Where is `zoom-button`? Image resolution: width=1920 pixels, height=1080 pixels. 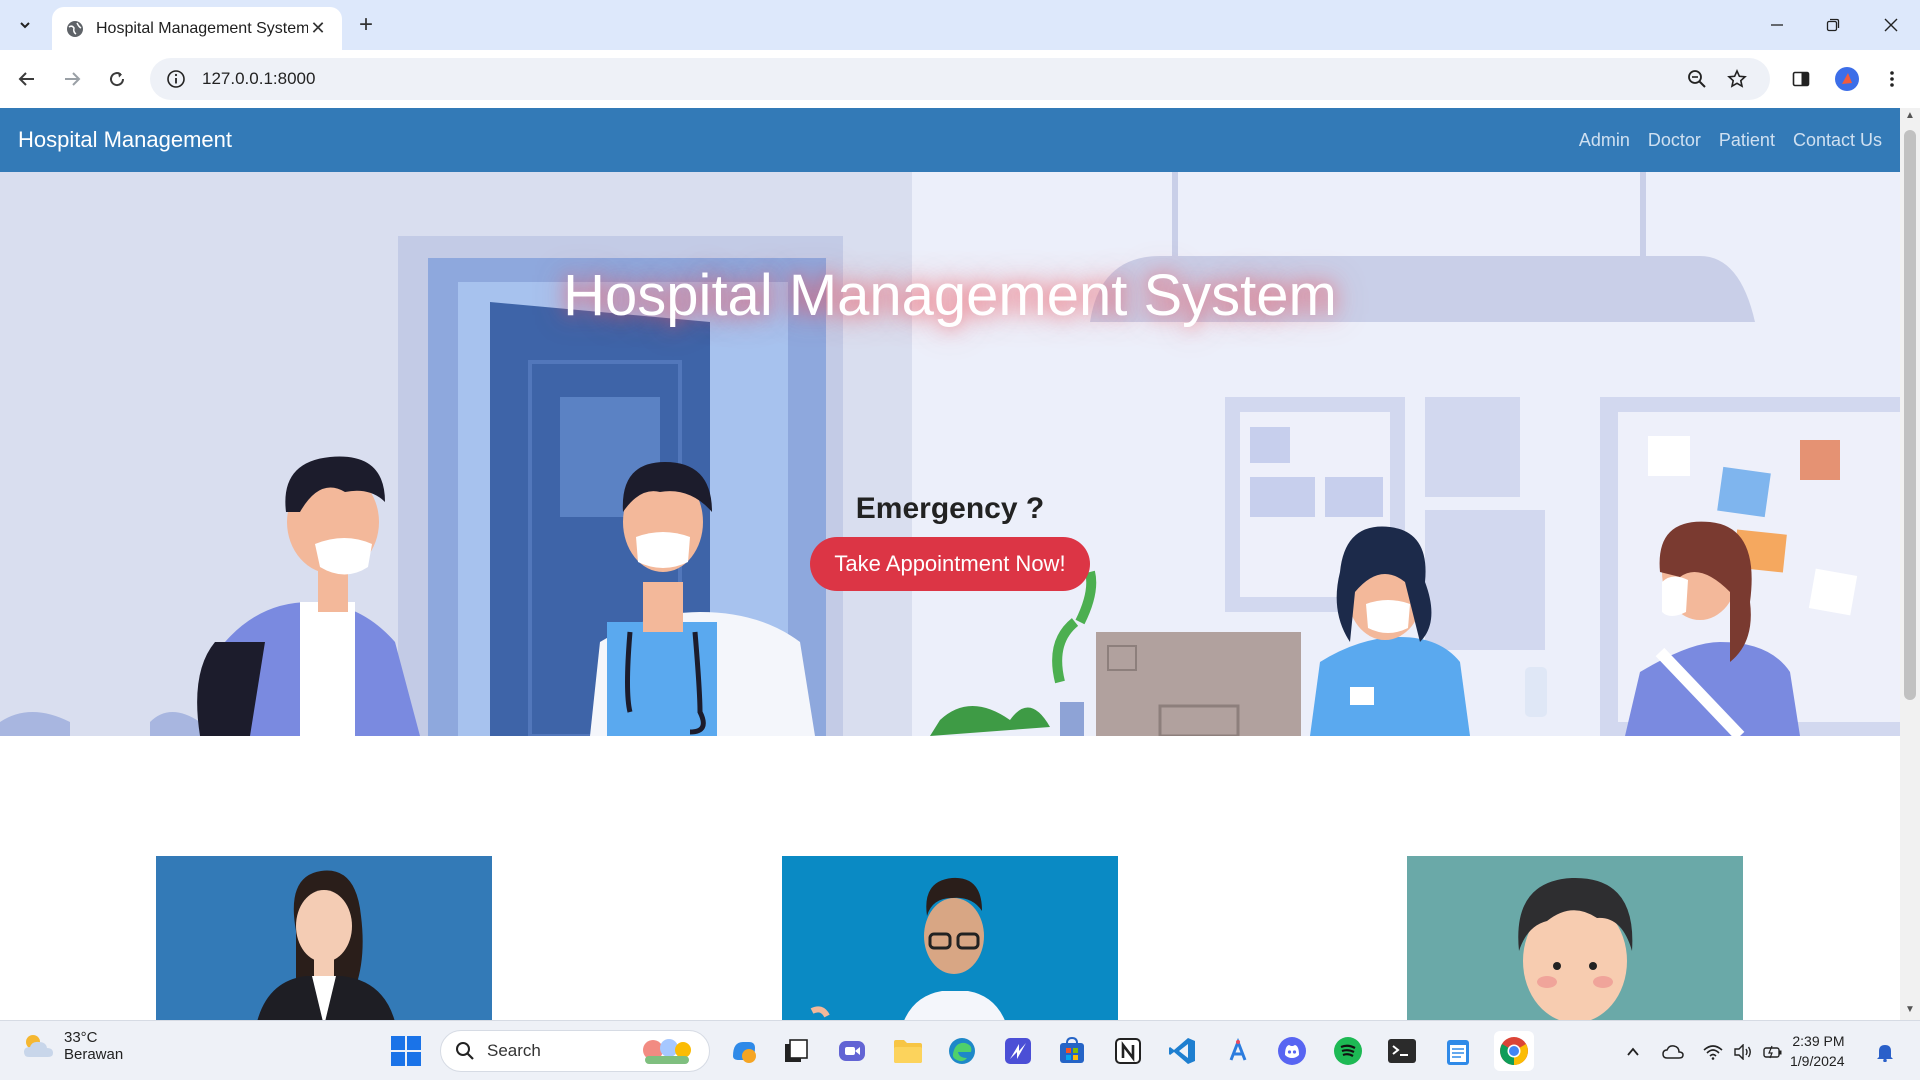
zoom-button is located at coordinates (1697, 79).